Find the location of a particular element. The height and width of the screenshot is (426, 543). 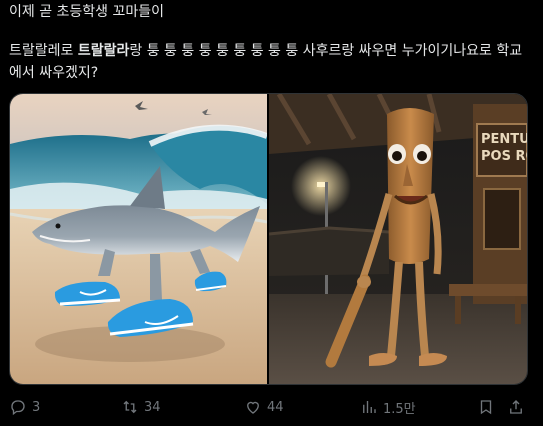

reply-button: 3 is located at coordinates (24, 407).